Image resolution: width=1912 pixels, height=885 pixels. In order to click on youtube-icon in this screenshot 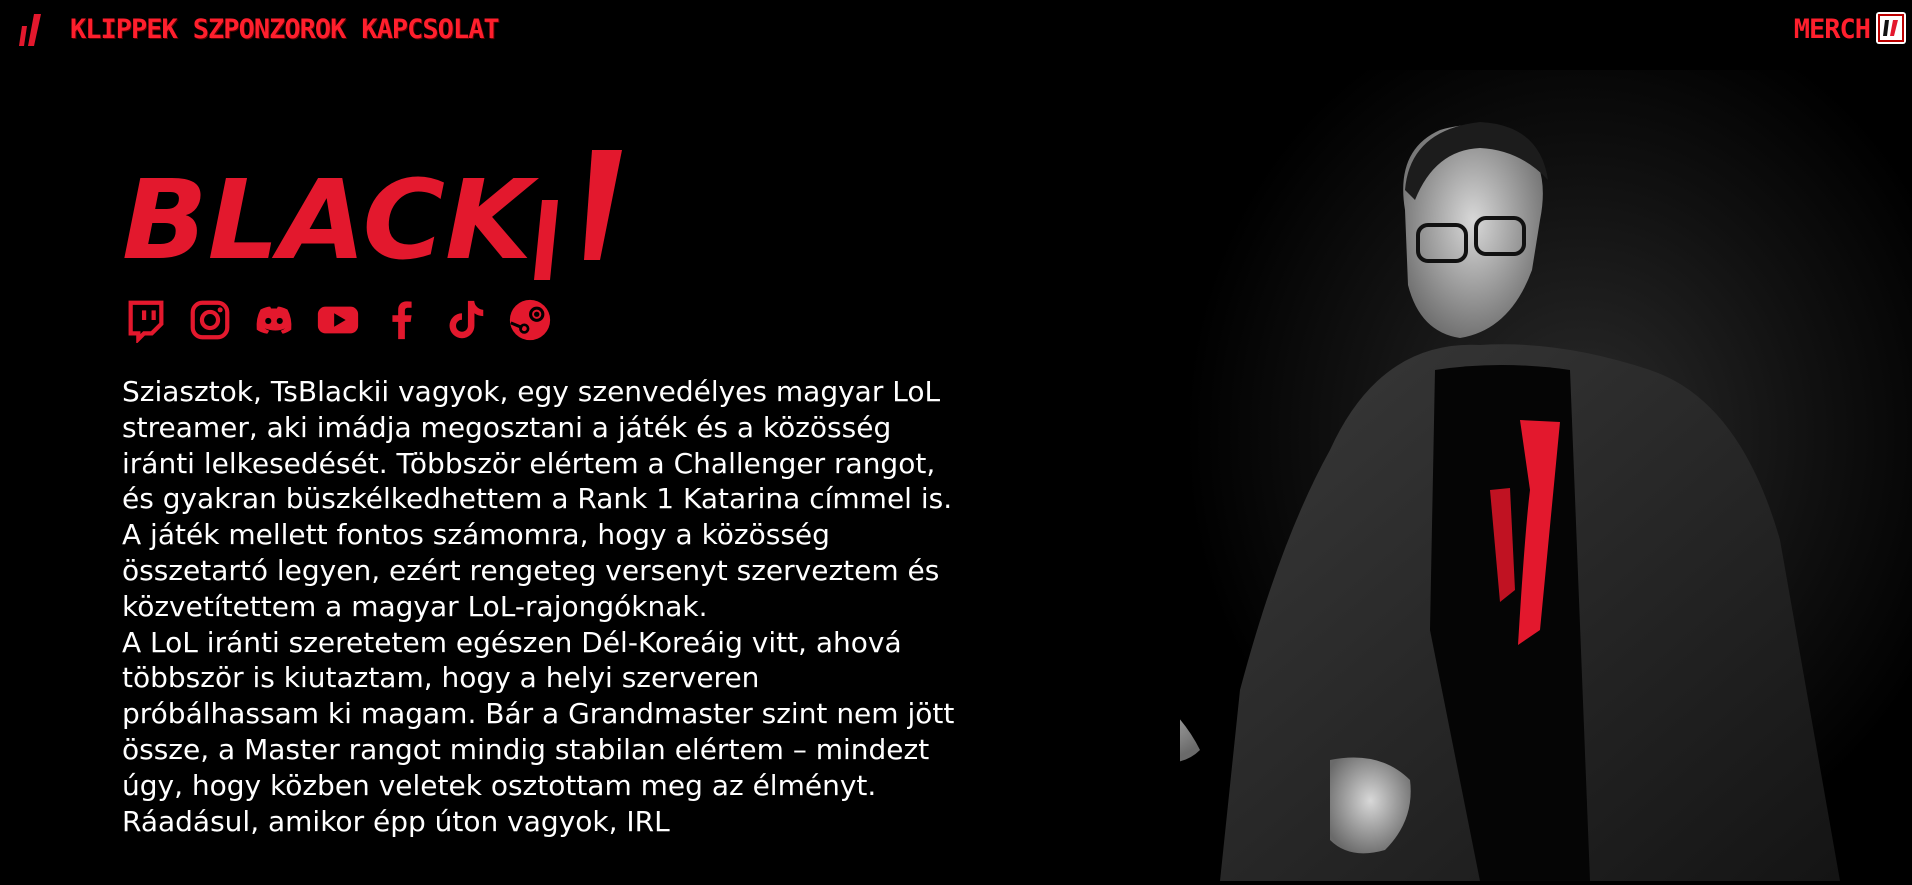, I will do `click(338, 320)`.